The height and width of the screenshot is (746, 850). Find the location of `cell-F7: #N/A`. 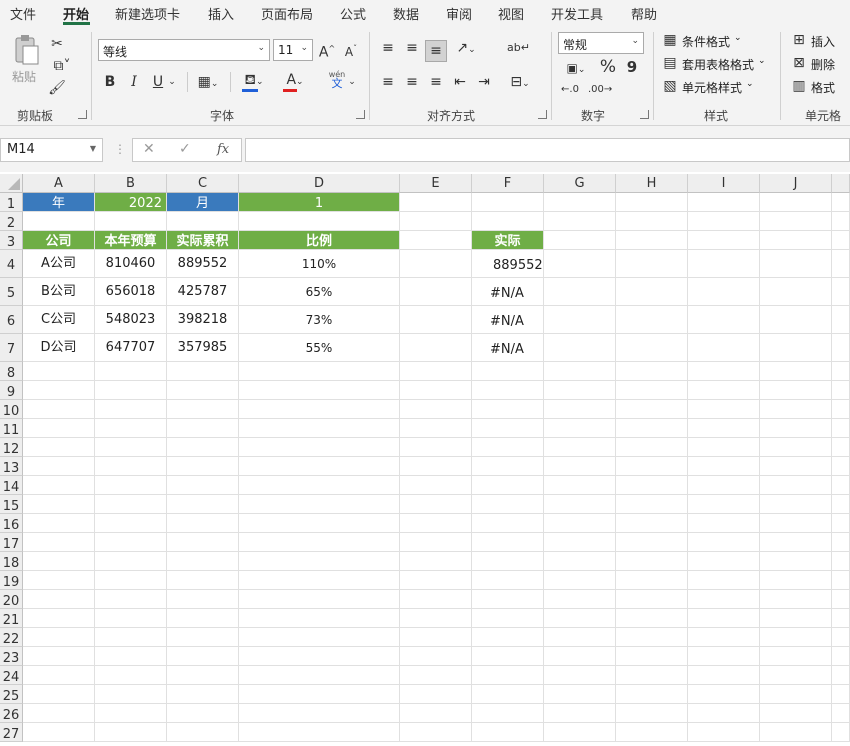

cell-F7: #N/A is located at coordinates (508, 348).